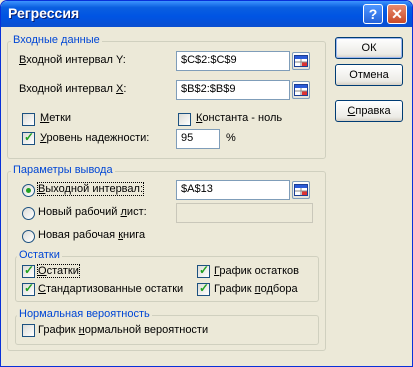 The image size is (413, 367). I want to click on new-sheet-label: Новый рабочий лист:, so click(92, 212).